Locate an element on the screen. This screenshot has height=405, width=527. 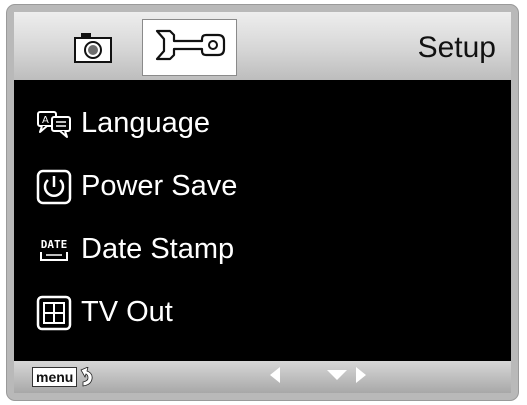
date-stamp-icon: DATE is located at coordinates (54, 250).